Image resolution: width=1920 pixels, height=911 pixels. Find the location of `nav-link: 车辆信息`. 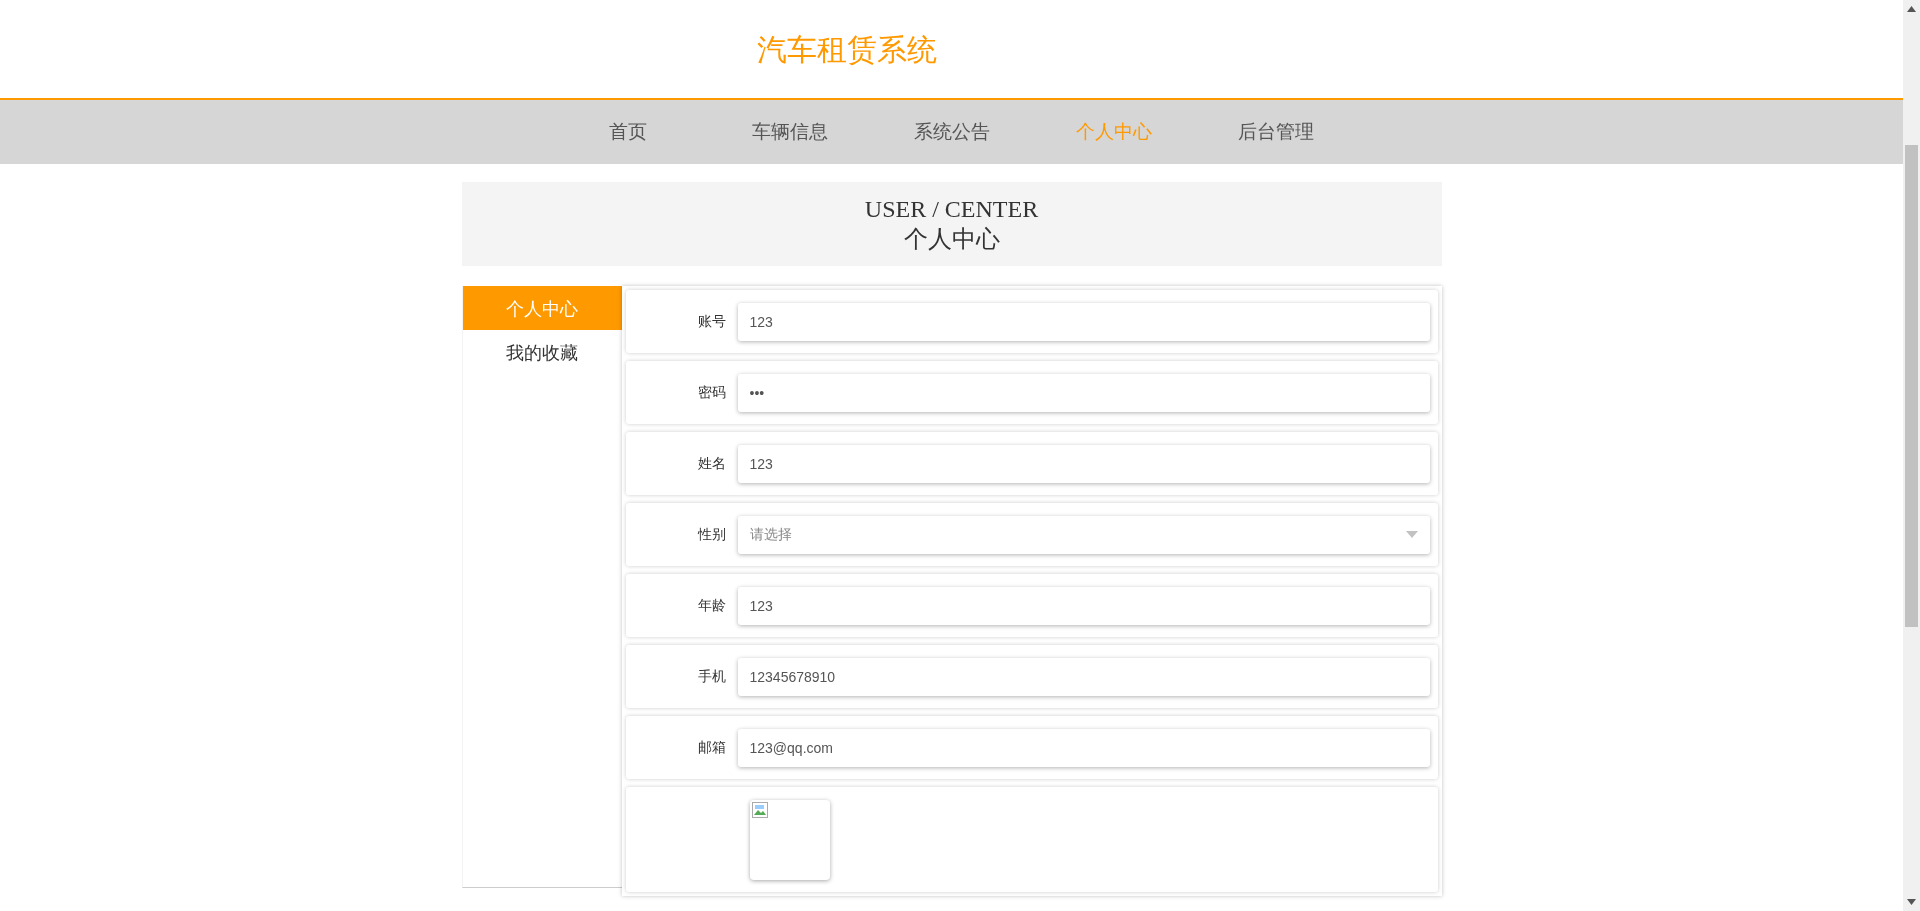

nav-link: 车辆信息 is located at coordinates (789, 132).